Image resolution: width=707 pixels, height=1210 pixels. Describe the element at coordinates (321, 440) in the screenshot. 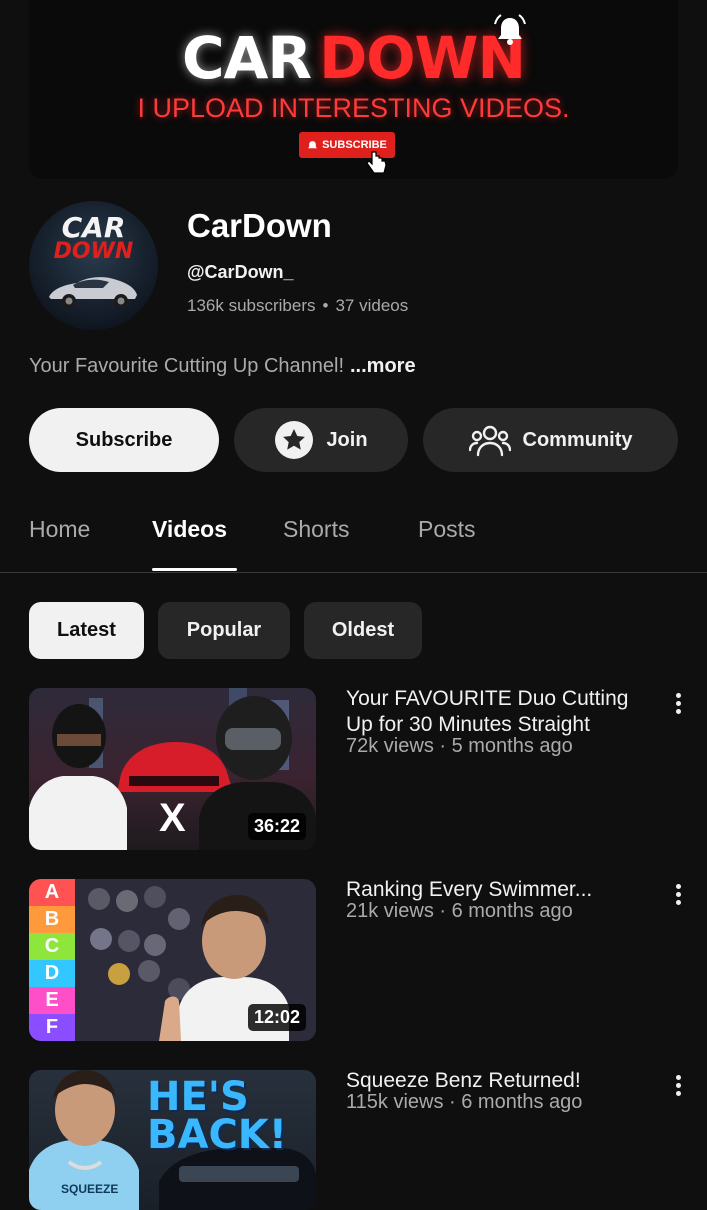

I see `join-button: Join` at that location.